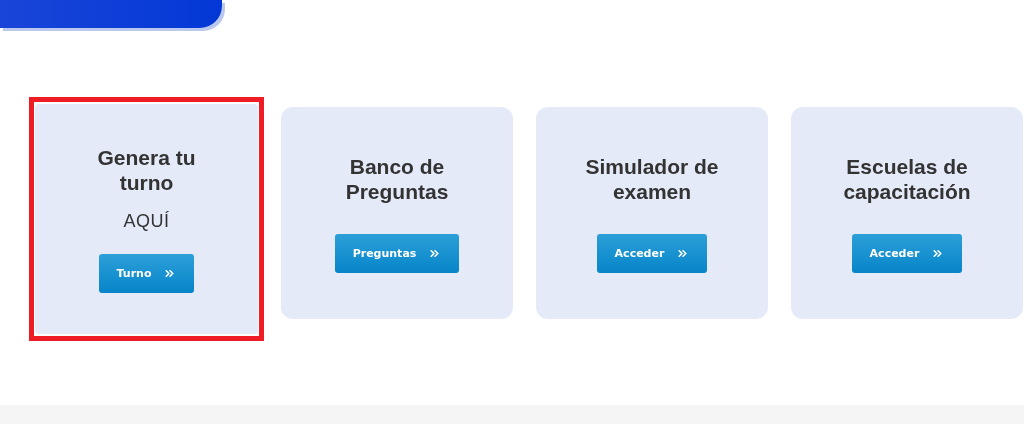 This screenshot has width=1024, height=424. What do you see at coordinates (397, 253) in the screenshot?
I see `card-button: Preguntas` at bounding box center [397, 253].